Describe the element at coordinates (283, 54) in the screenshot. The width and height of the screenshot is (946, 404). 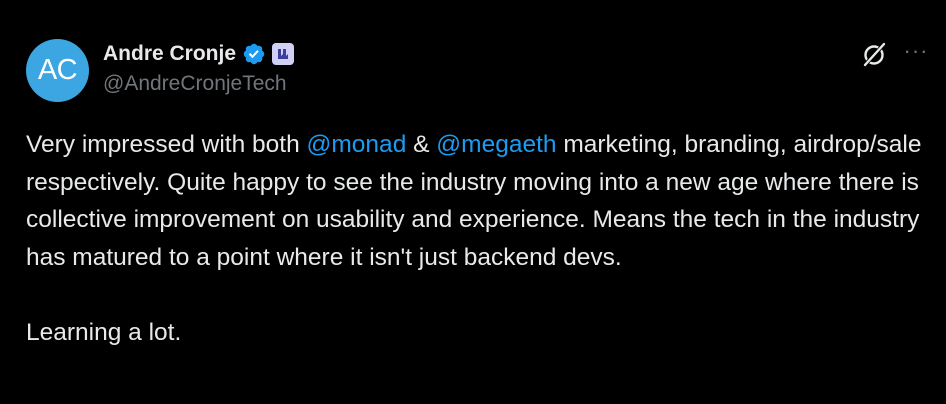
I see `affiliate-badge-icon` at that location.